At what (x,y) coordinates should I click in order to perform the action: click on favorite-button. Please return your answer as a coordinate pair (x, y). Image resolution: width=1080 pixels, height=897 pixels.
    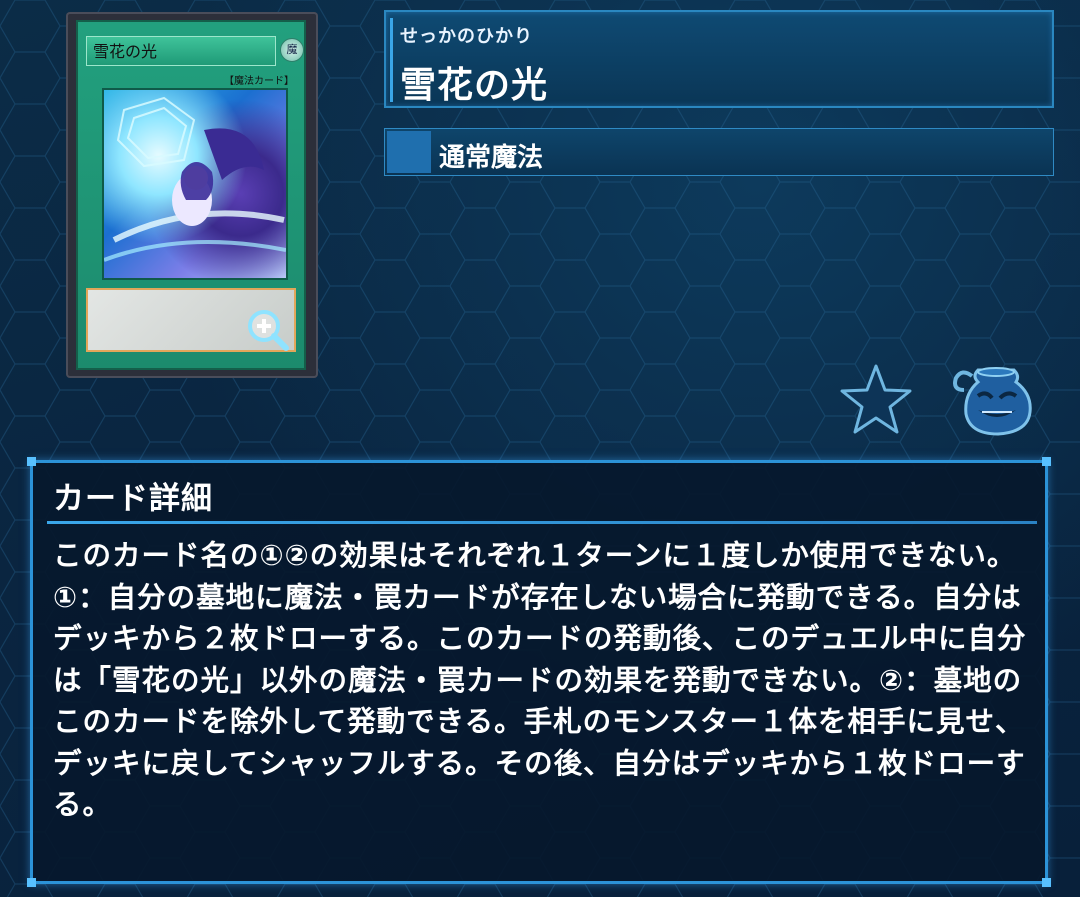
    Looking at the image, I should click on (876, 399).